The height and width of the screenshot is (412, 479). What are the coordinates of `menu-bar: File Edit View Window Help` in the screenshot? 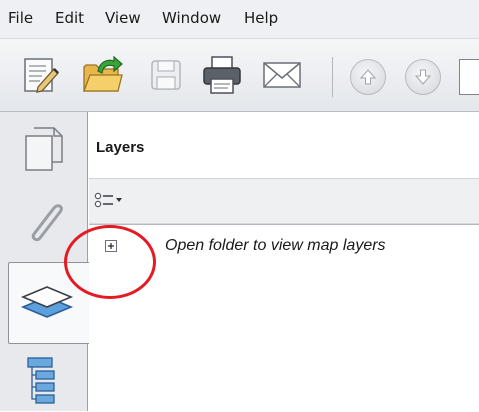 It's located at (239, 19).